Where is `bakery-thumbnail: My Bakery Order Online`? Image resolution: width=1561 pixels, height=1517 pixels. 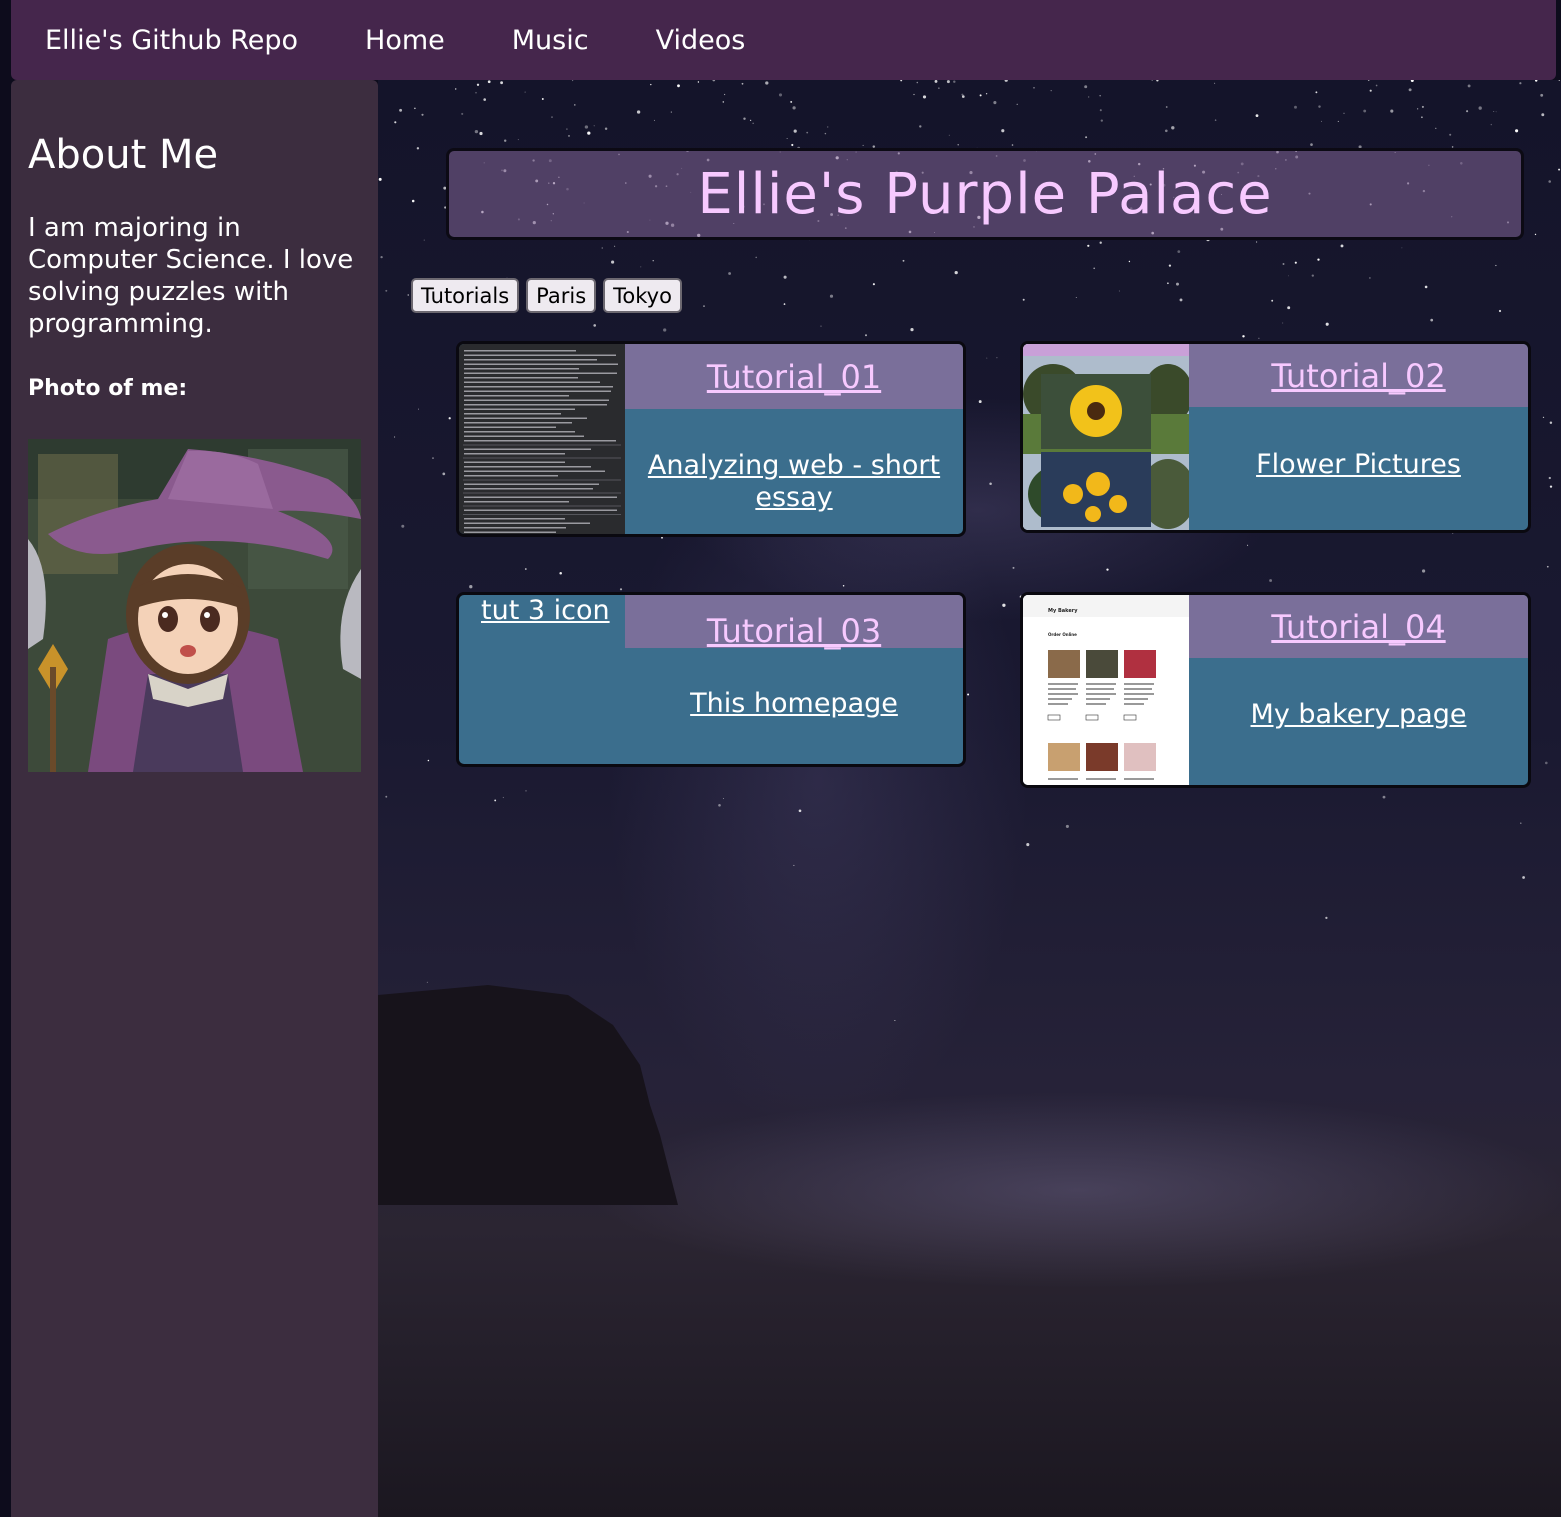
bakery-thumbnail: My Bakery Order Online is located at coordinates (1106, 690).